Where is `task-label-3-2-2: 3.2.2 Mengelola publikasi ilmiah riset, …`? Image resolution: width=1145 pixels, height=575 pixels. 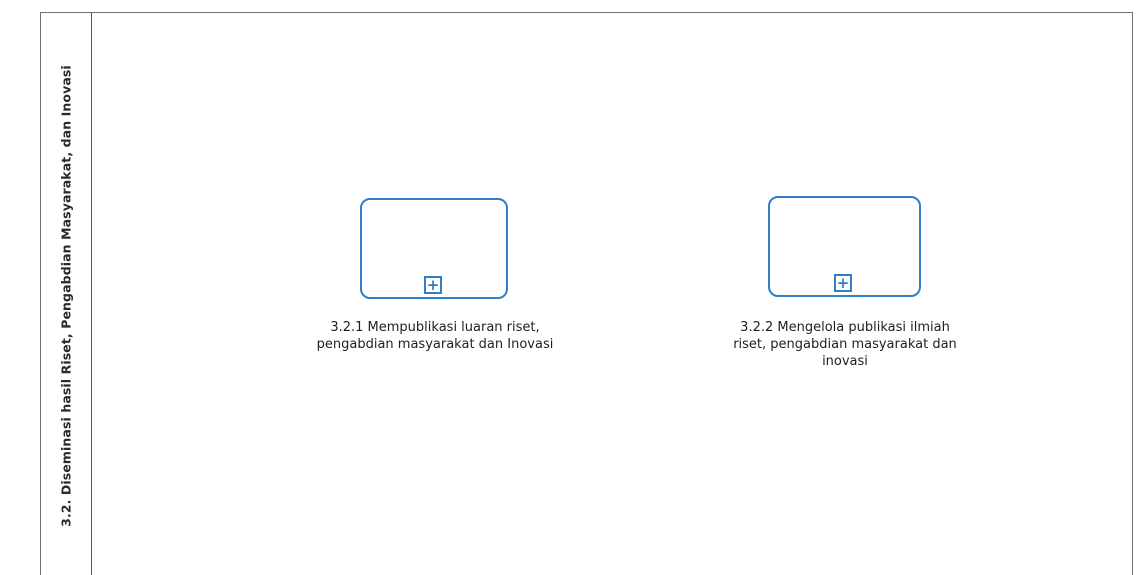 task-label-3-2-2: 3.2.2 Mengelola publikasi ilmiah riset, … is located at coordinates (845, 344).